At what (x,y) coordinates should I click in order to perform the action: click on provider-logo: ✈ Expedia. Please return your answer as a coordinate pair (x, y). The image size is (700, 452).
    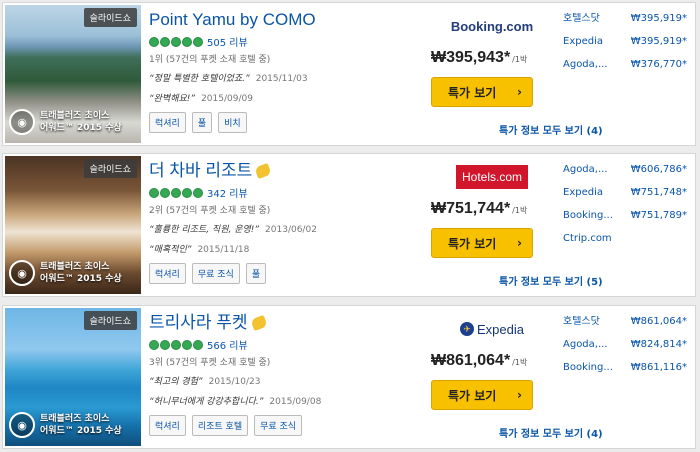
    Looking at the image, I should click on (492, 329).